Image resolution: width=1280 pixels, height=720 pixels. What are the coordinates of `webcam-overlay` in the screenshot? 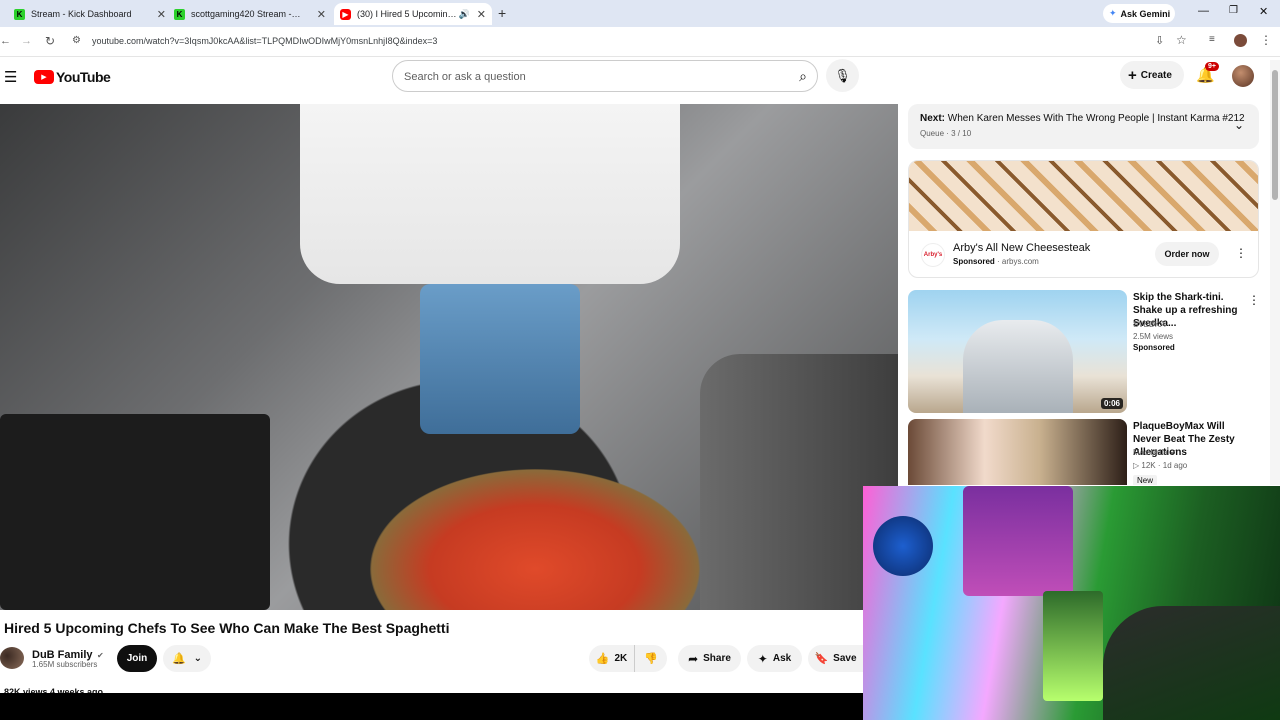 It's located at (1071, 603).